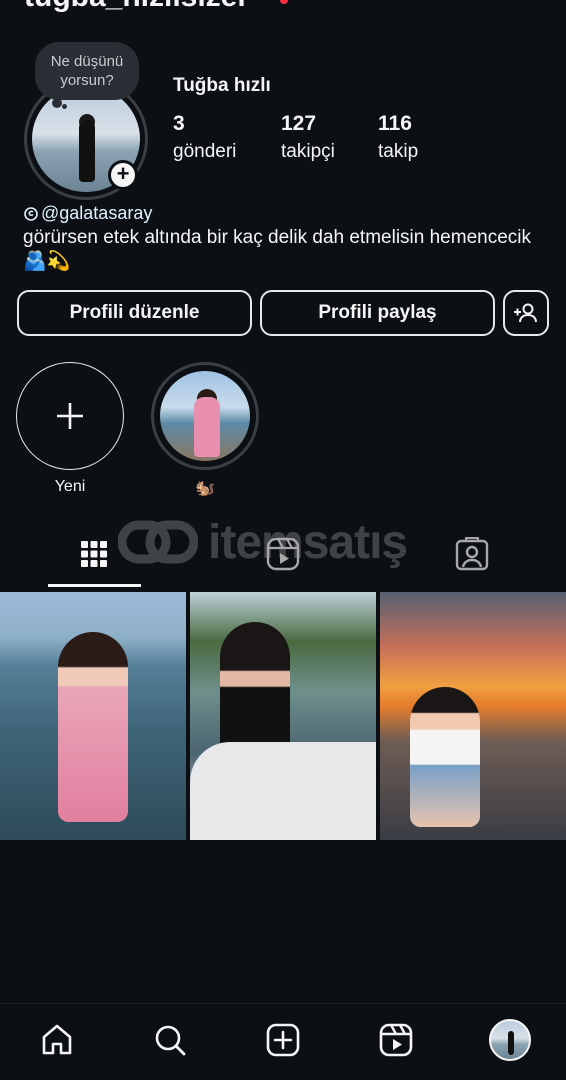  I want to click on profile-avatar-icon, so click(510, 1040).